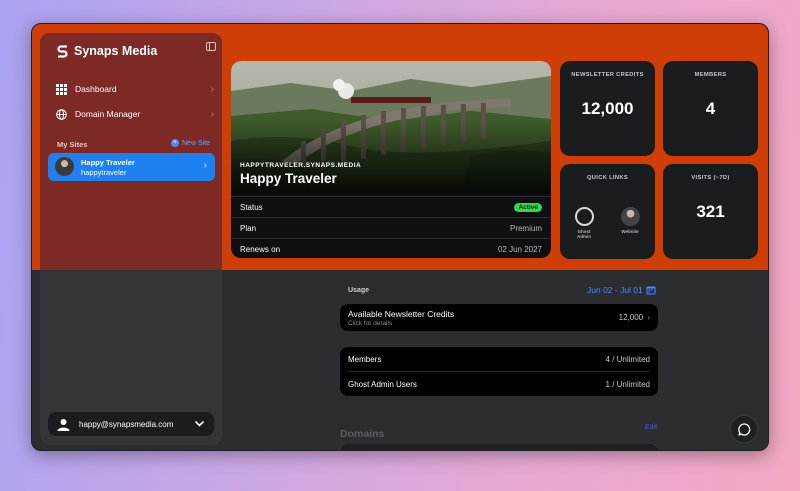 The width and height of the screenshot is (800, 491). Describe the element at coordinates (116, 51) in the screenshot. I see `brand-name: Synaps Media` at that location.